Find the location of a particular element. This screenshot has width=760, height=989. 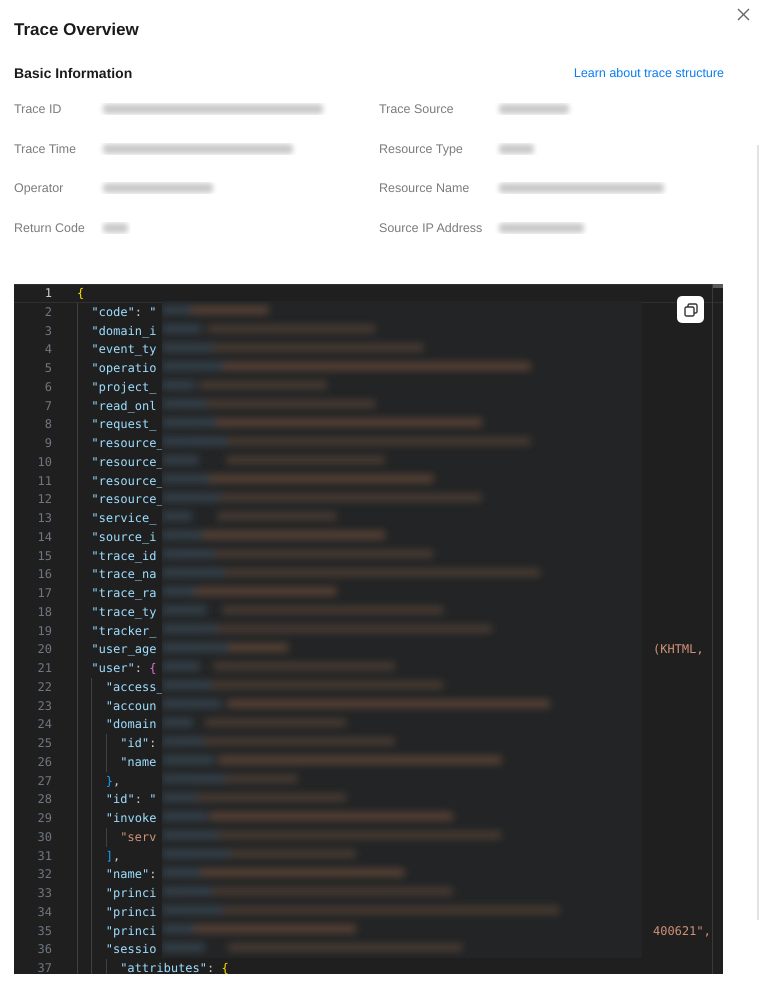

line-number: 17 is located at coordinates (44, 593).